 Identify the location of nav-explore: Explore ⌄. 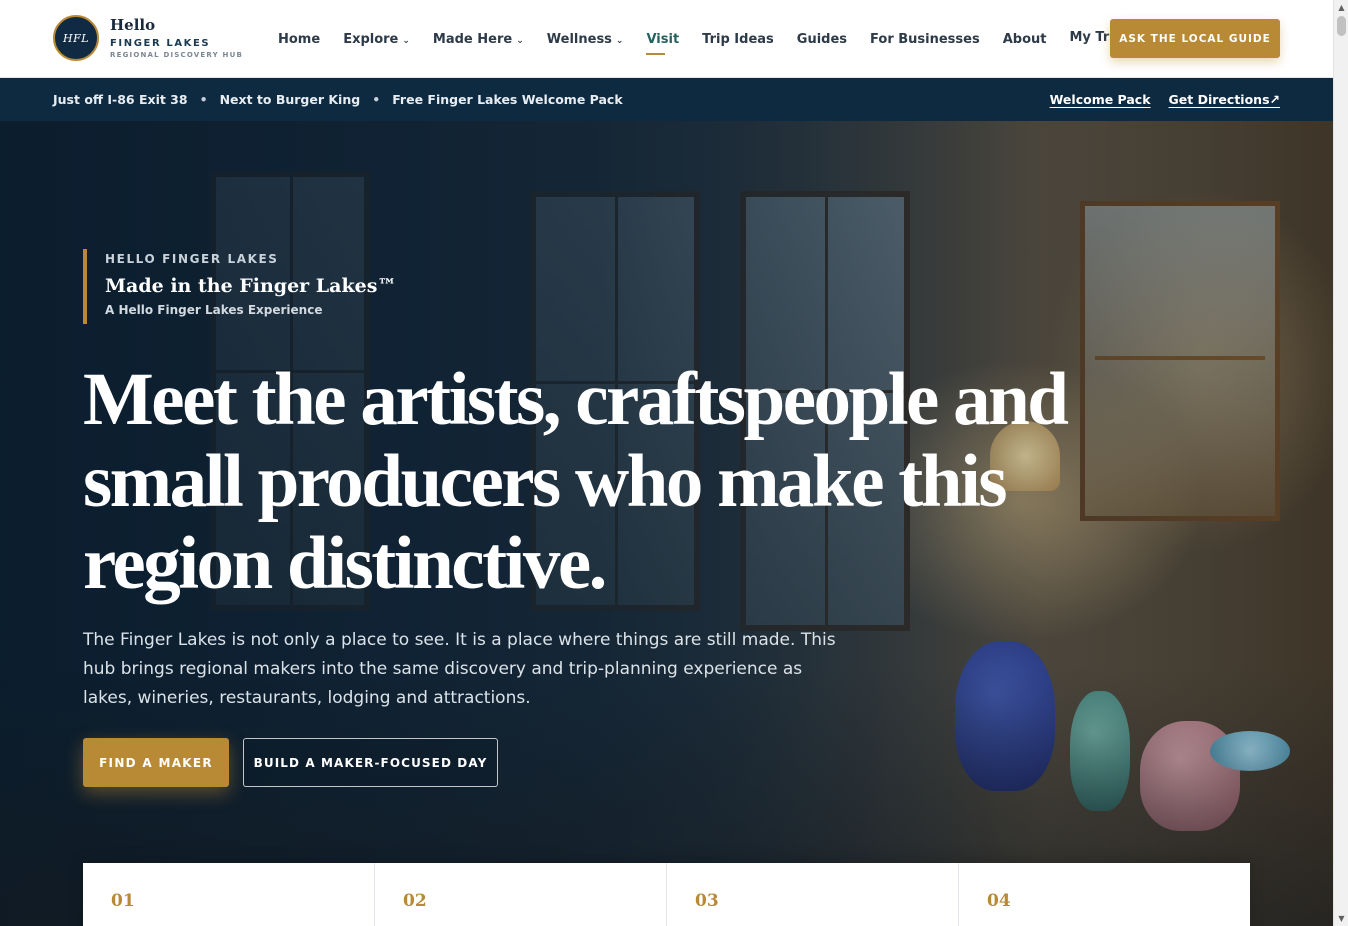
(376, 39).